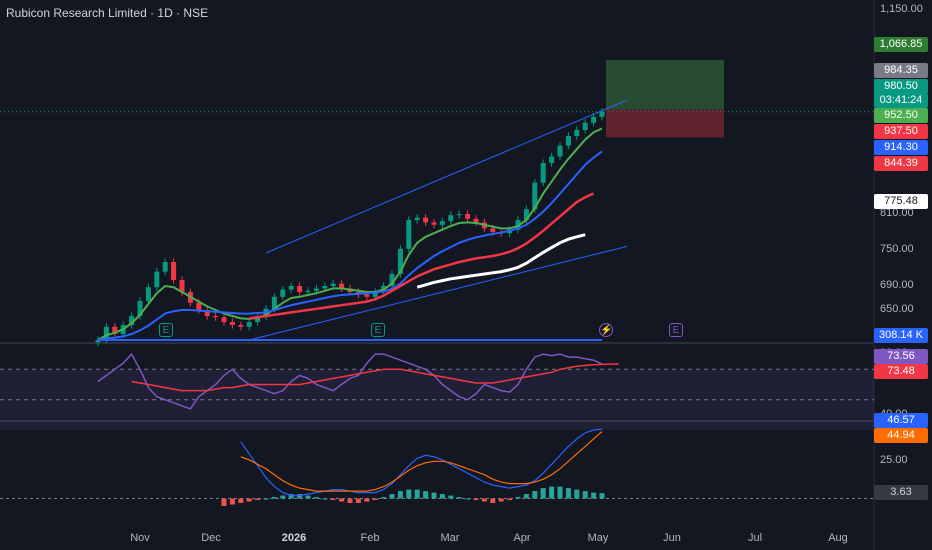 Image resolution: width=932 pixels, height=550 pixels. Describe the element at coordinates (901, 201) in the screenshot. I see `price-tag: 775.48` at that location.